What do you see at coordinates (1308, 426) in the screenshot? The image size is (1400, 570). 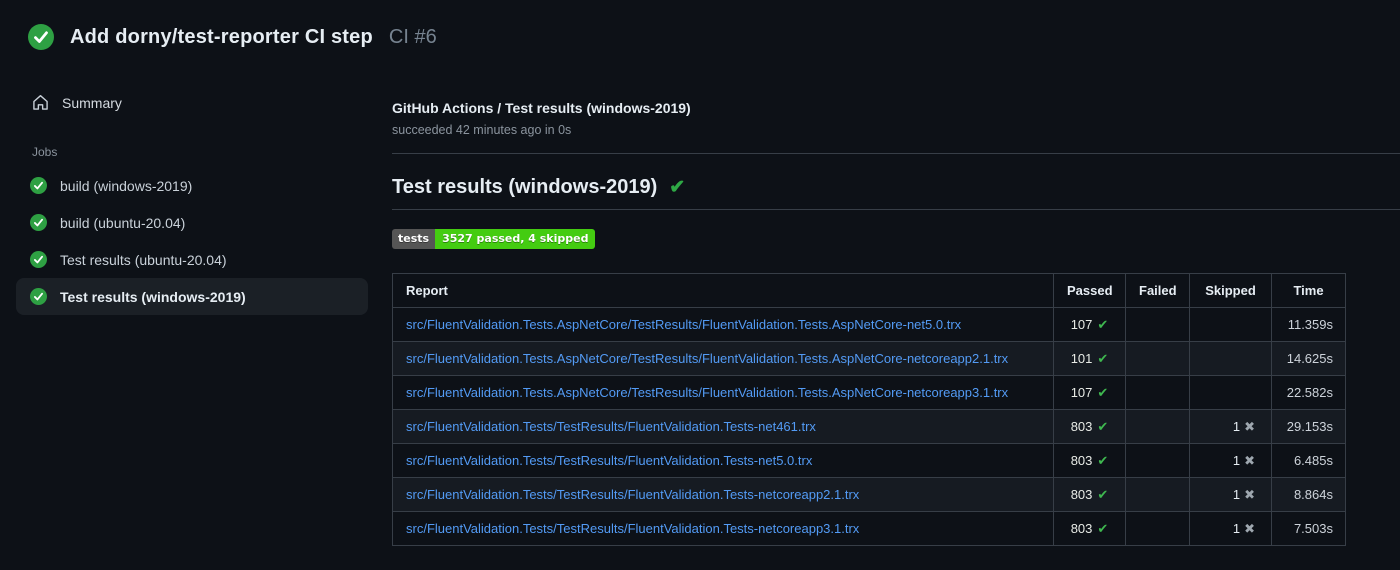 I see `time-cell: 29.153s` at bounding box center [1308, 426].